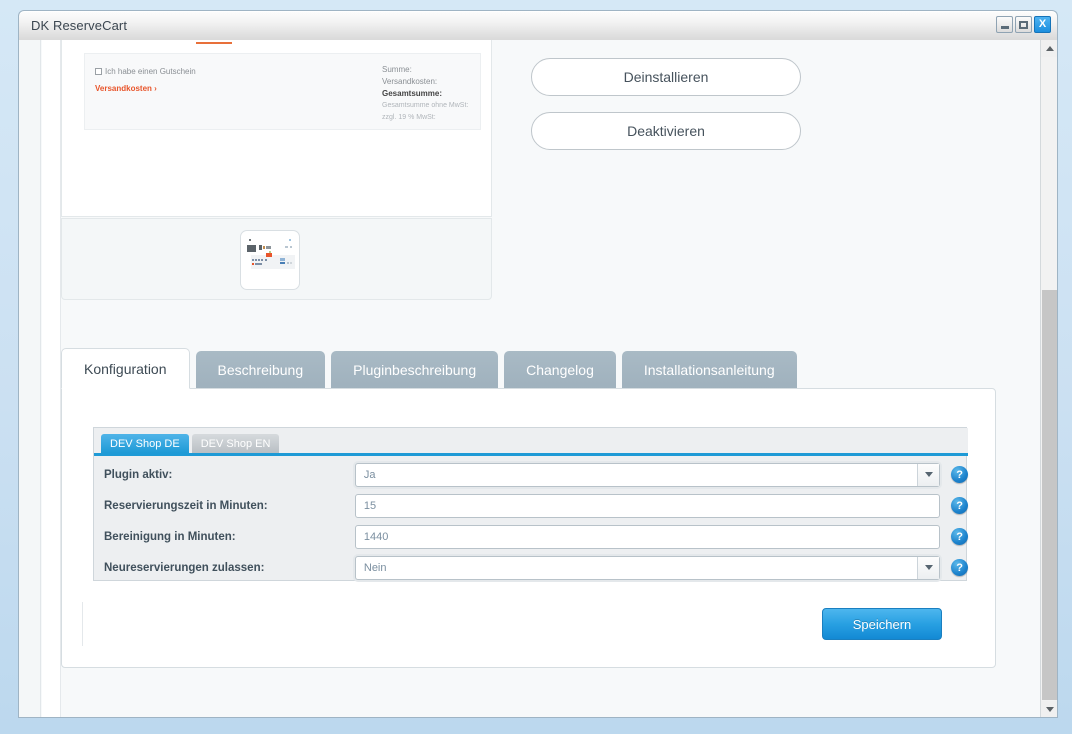  Describe the element at coordinates (397, 69) in the screenshot. I see `cart-total-line: Summe:` at that location.